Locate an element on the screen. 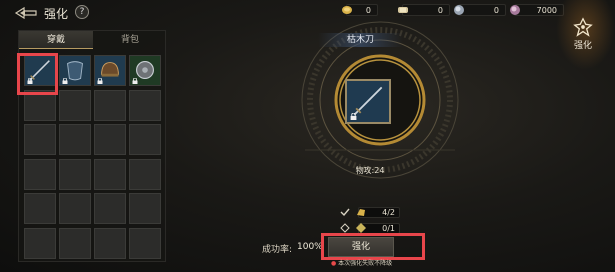  silver-orb-icon is located at coordinates (459, 10).